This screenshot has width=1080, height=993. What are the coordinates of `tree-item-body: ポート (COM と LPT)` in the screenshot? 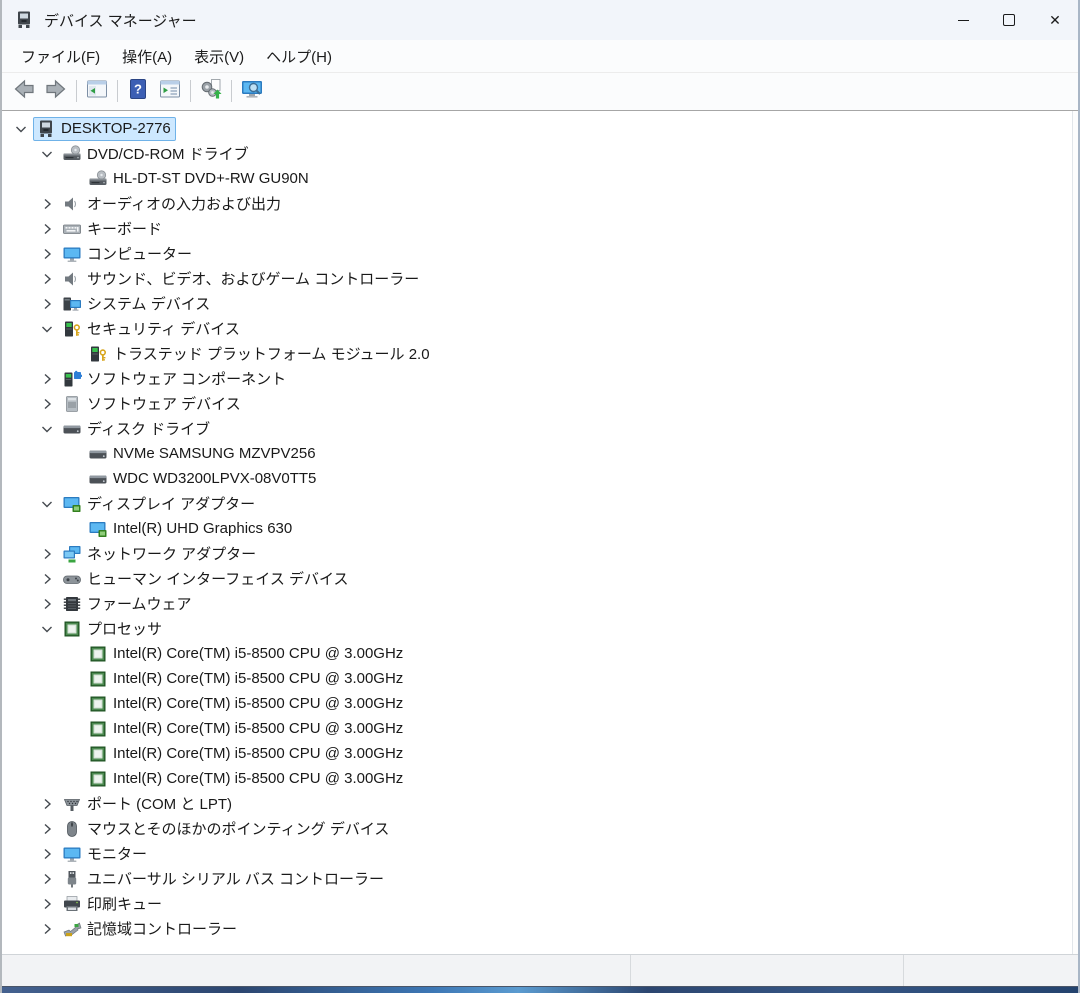 It's located at (148, 803).